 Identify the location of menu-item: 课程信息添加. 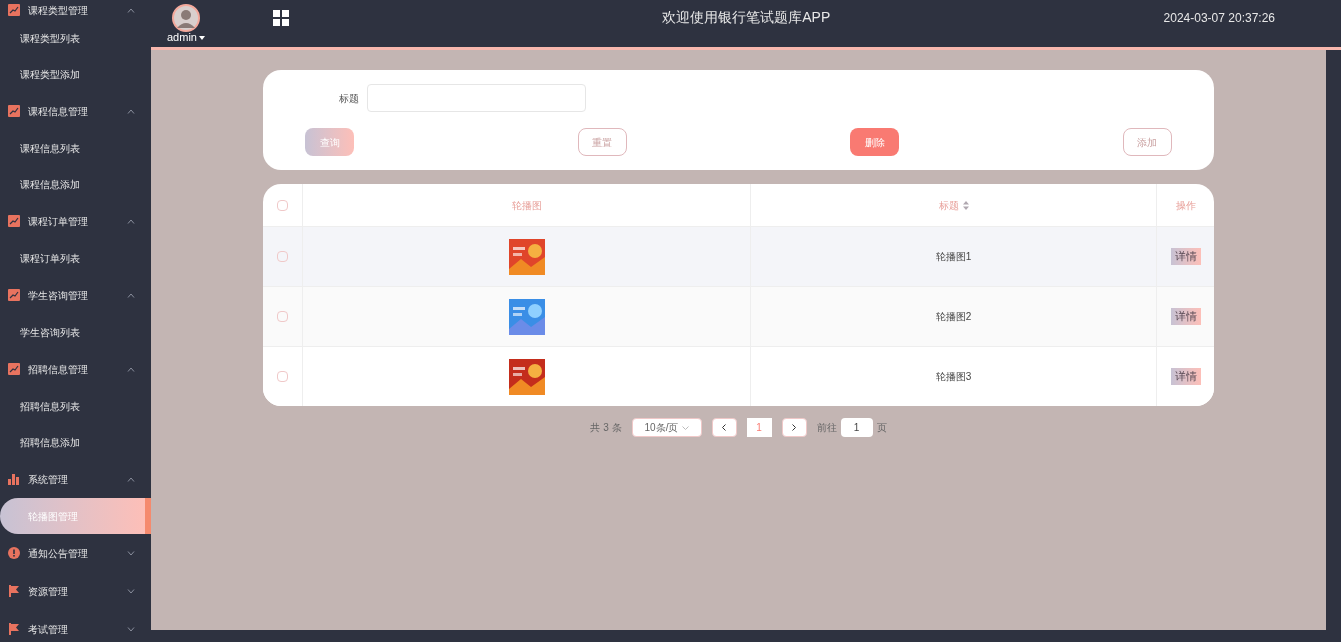
(75, 184).